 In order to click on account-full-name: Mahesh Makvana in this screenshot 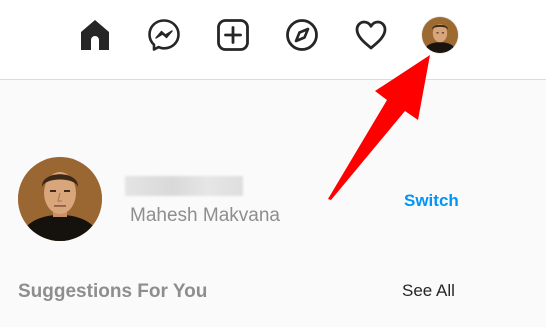, I will do `click(205, 215)`.